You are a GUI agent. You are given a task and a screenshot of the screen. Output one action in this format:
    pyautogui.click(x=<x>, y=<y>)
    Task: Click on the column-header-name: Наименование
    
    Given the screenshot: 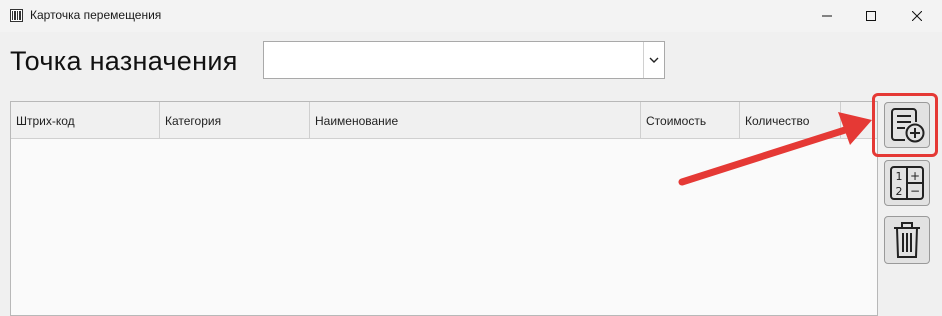 What is the action you would take?
    pyautogui.click(x=475, y=120)
    